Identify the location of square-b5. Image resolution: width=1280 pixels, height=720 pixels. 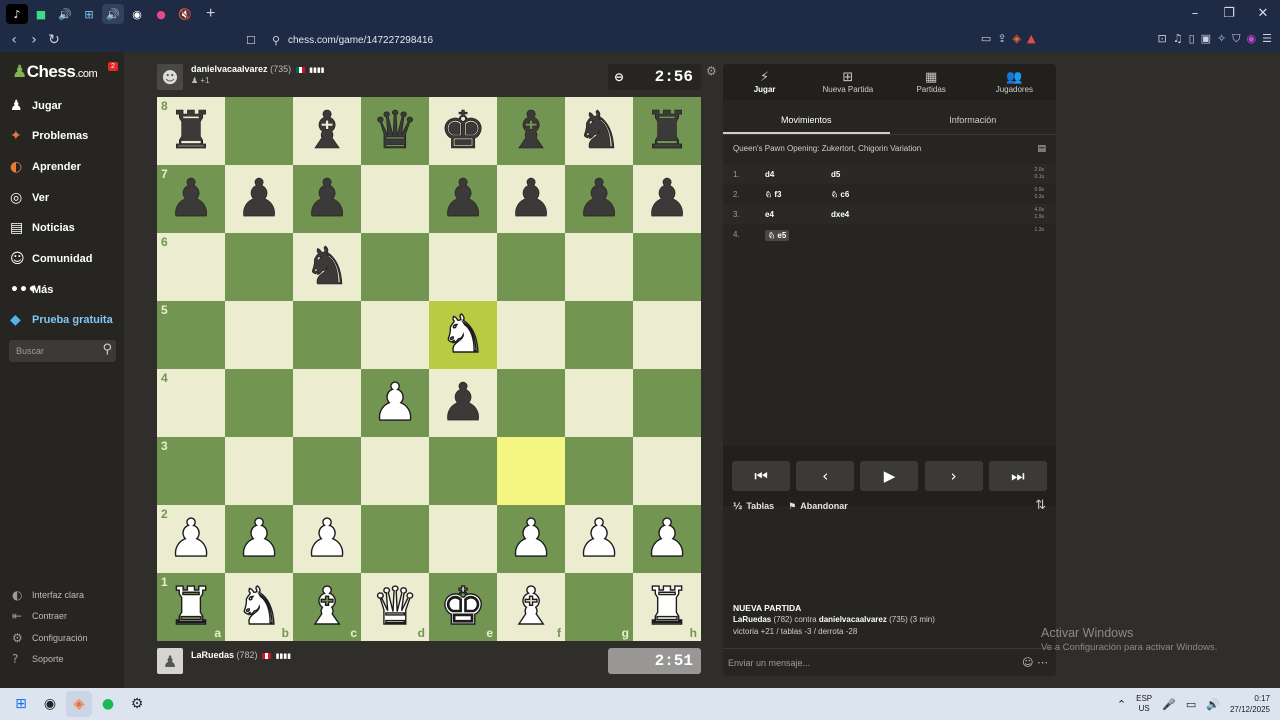
(259, 335).